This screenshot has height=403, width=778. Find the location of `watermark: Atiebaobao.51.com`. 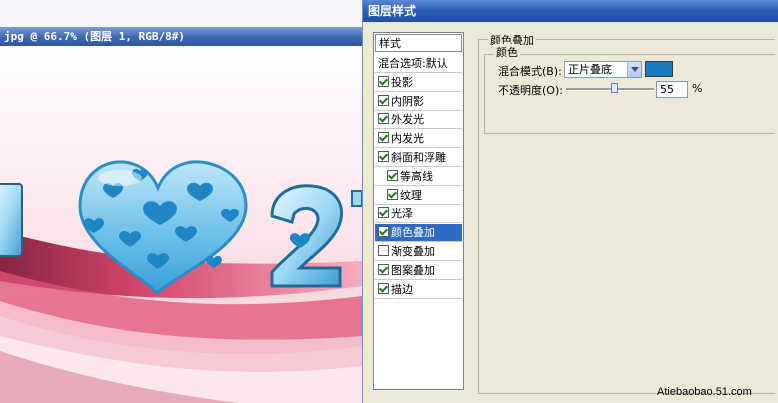

watermark: Atiebaobao.51.com is located at coordinates (704, 392).